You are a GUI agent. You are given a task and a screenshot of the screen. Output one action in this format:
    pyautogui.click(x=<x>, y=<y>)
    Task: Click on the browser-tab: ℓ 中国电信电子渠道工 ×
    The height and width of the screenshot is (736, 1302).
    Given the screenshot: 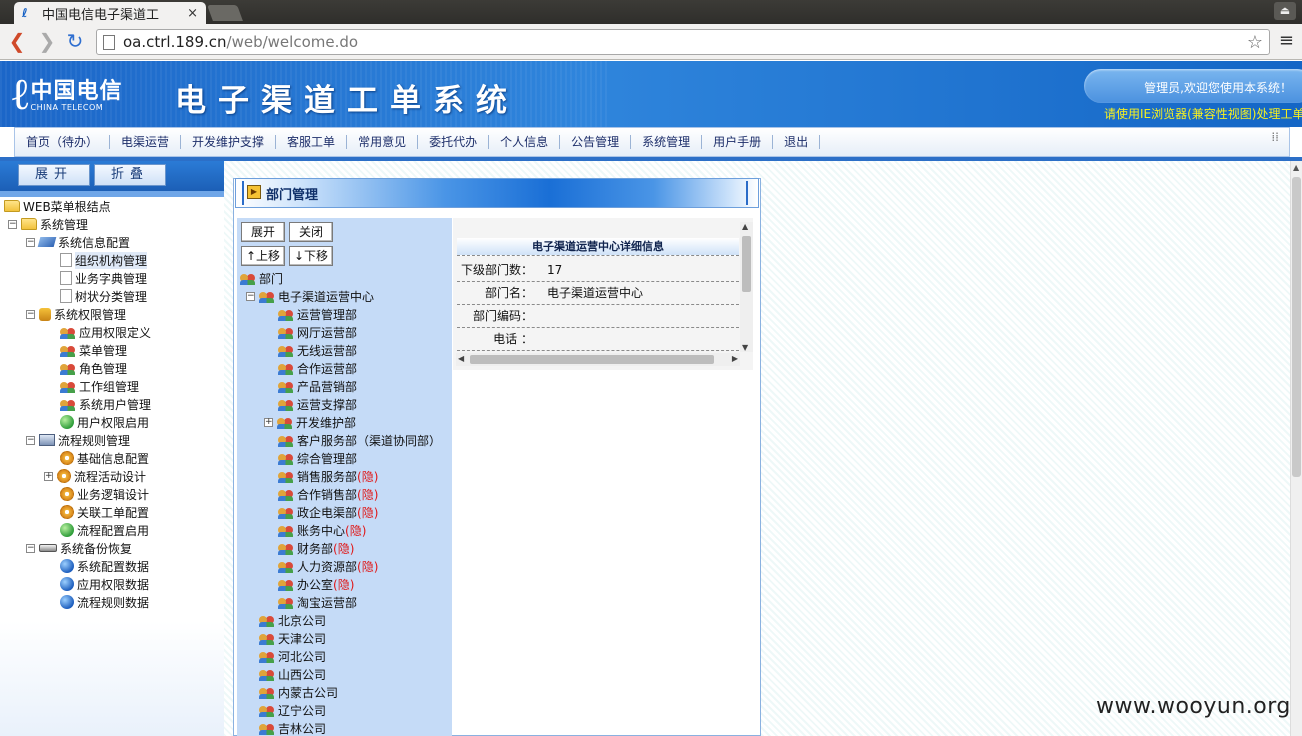 What is the action you would take?
    pyautogui.click(x=110, y=13)
    